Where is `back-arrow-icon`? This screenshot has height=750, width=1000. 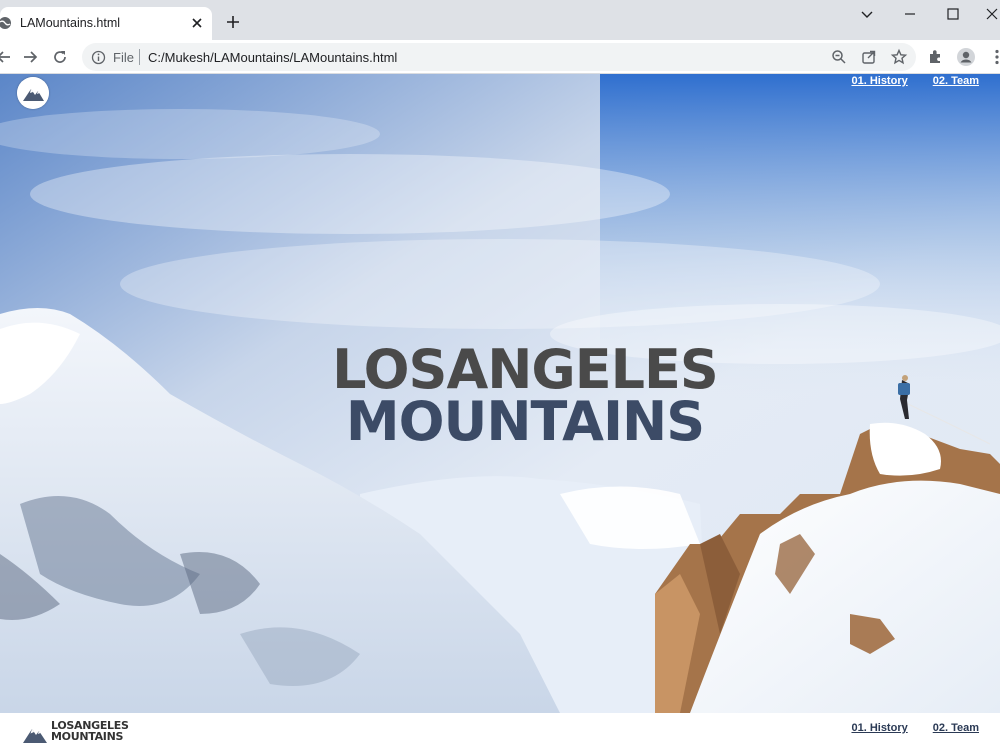 back-arrow-icon is located at coordinates (7, 57).